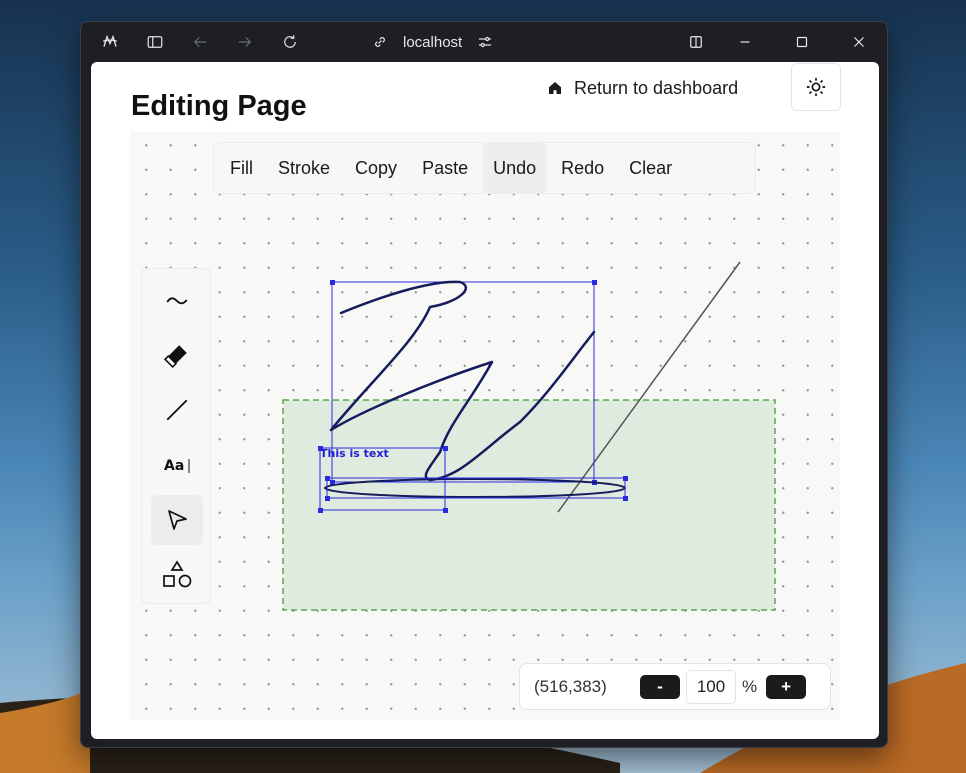 The image size is (966, 773). Describe the element at coordinates (859, 42) in the screenshot. I see `close-icon` at that location.